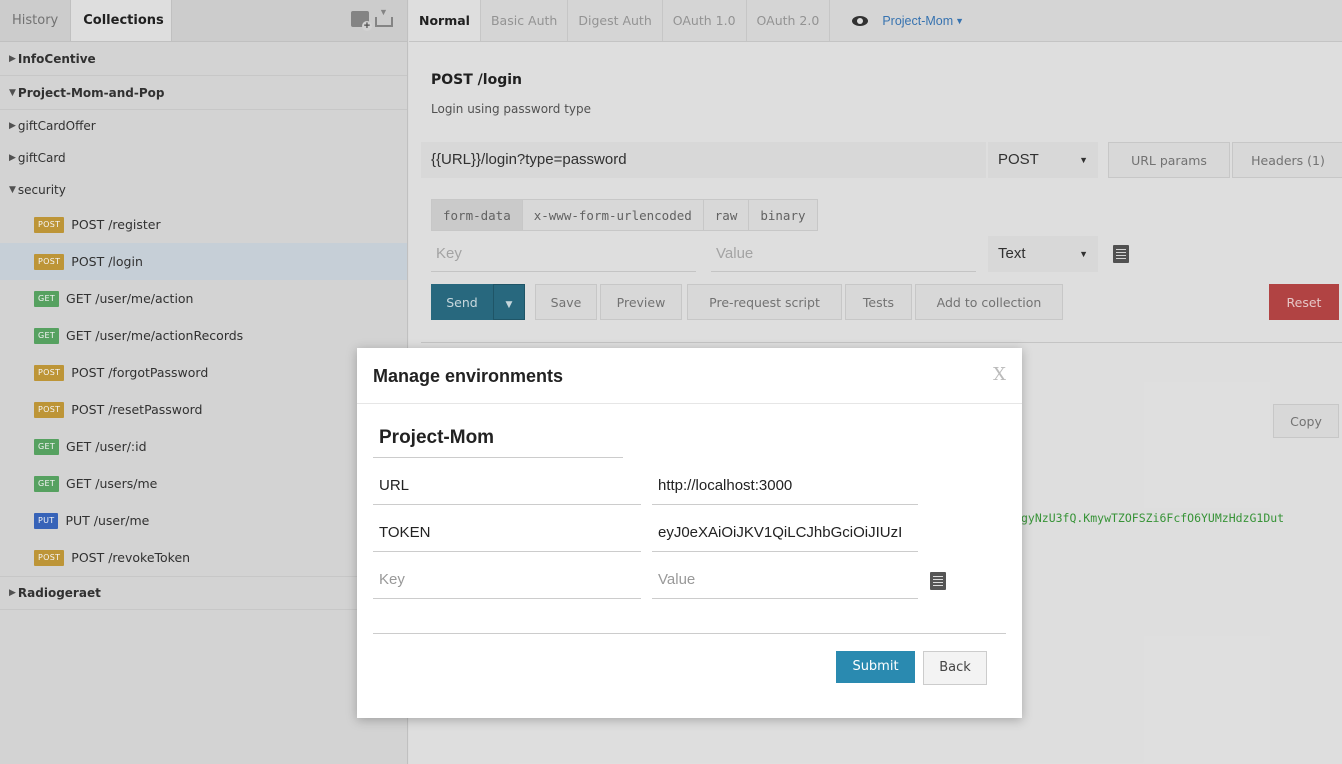  Describe the element at coordinates (785, 533) in the screenshot. I see `env-value-input: eyJ0eXAiOiJKV1QiLCJhbGciOiJIUzI` at that location.